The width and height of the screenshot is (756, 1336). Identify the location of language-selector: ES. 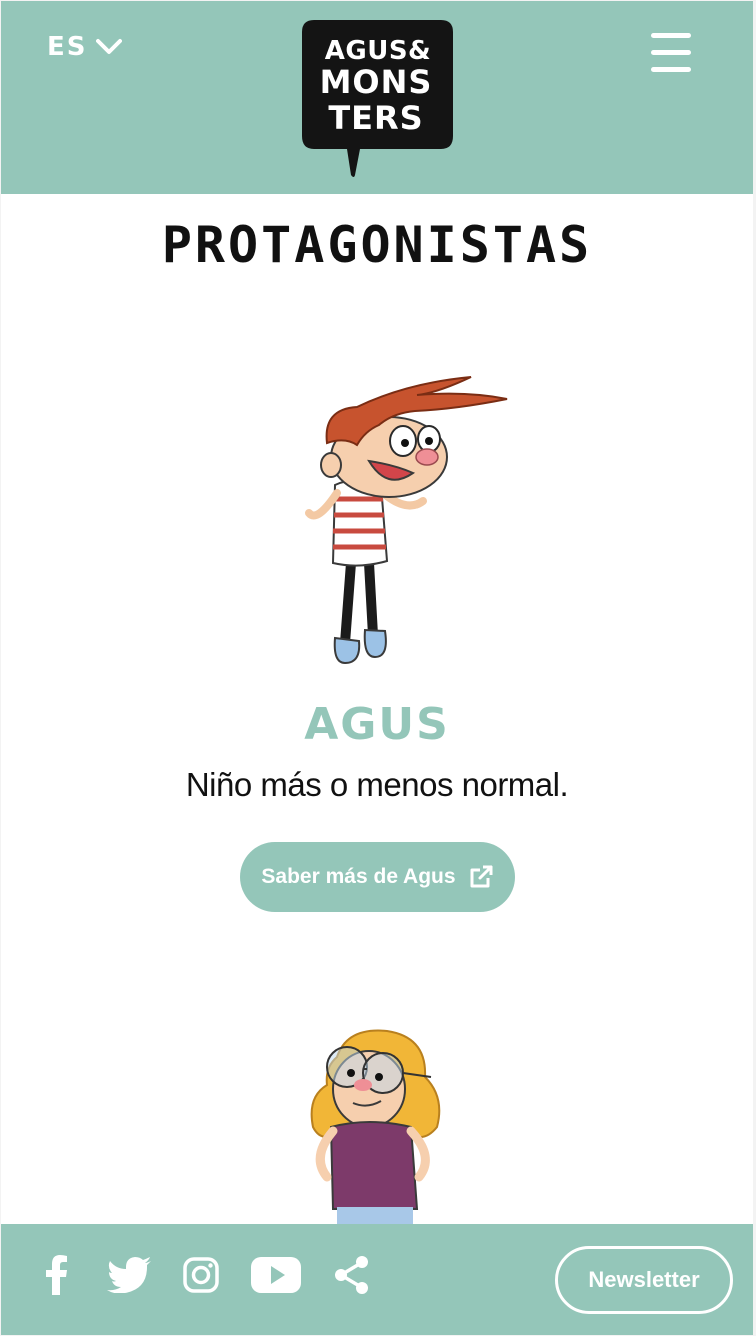
(84, 47).